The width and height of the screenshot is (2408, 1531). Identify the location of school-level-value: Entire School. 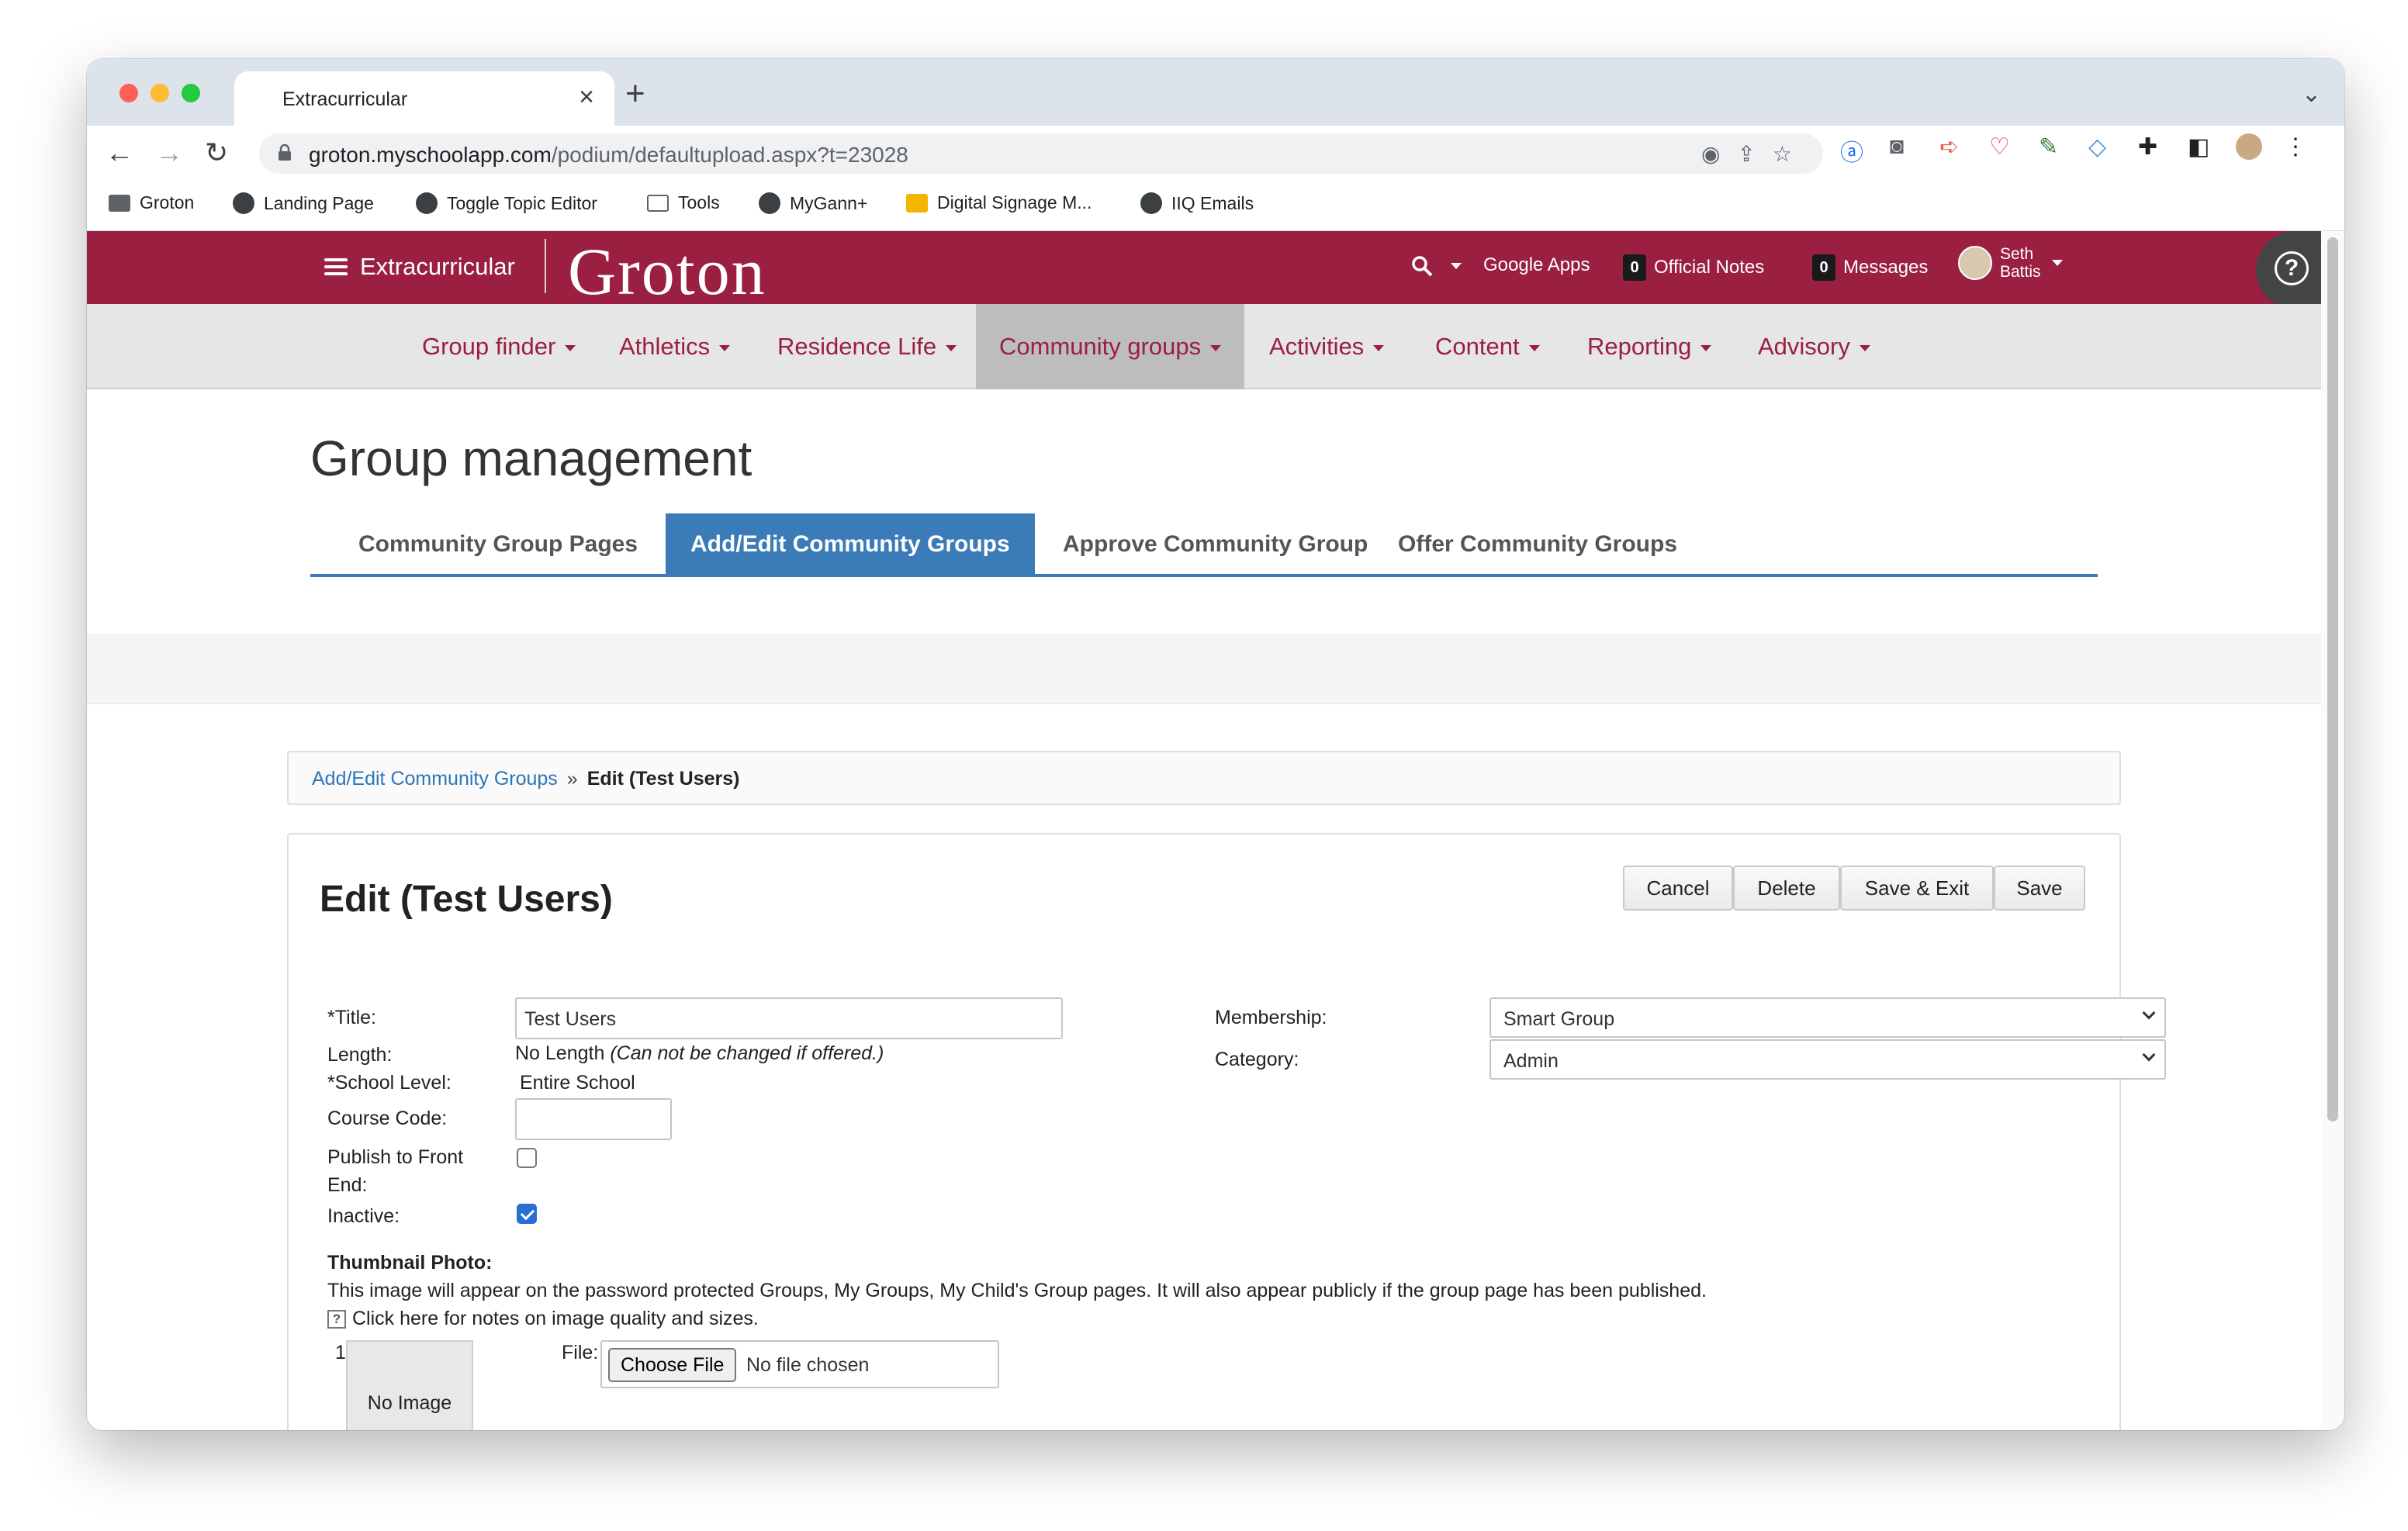
(577, 1083).